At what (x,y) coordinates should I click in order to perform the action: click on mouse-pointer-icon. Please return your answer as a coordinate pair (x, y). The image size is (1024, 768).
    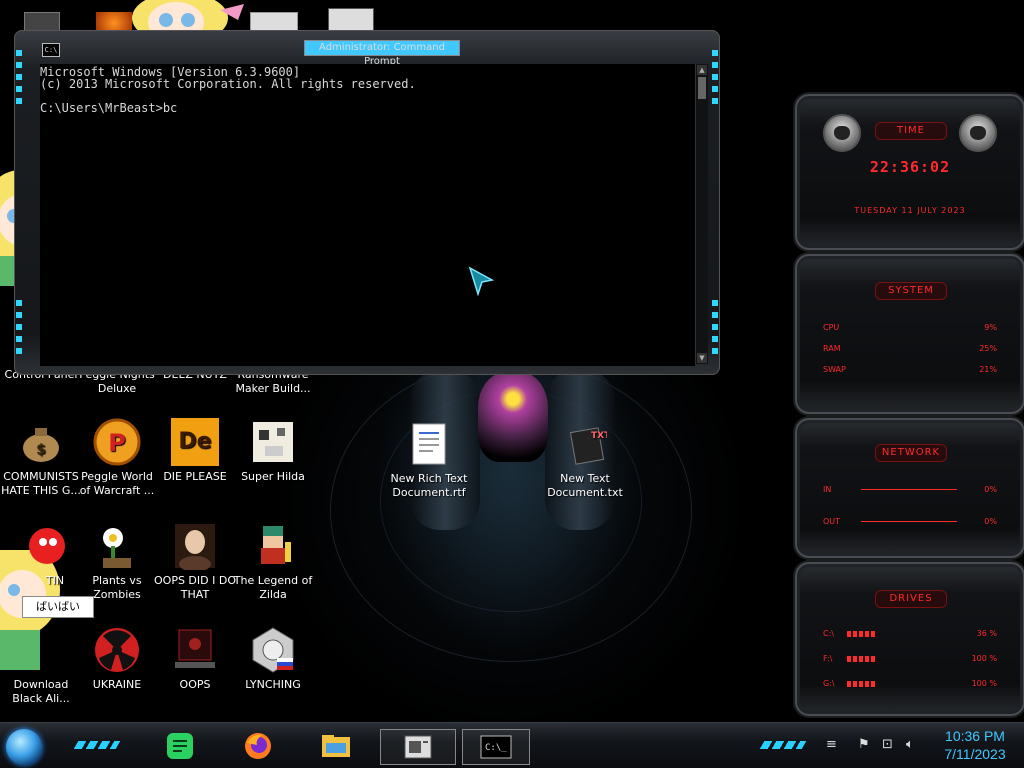
    Looking at the image, I should click on (481, 281).